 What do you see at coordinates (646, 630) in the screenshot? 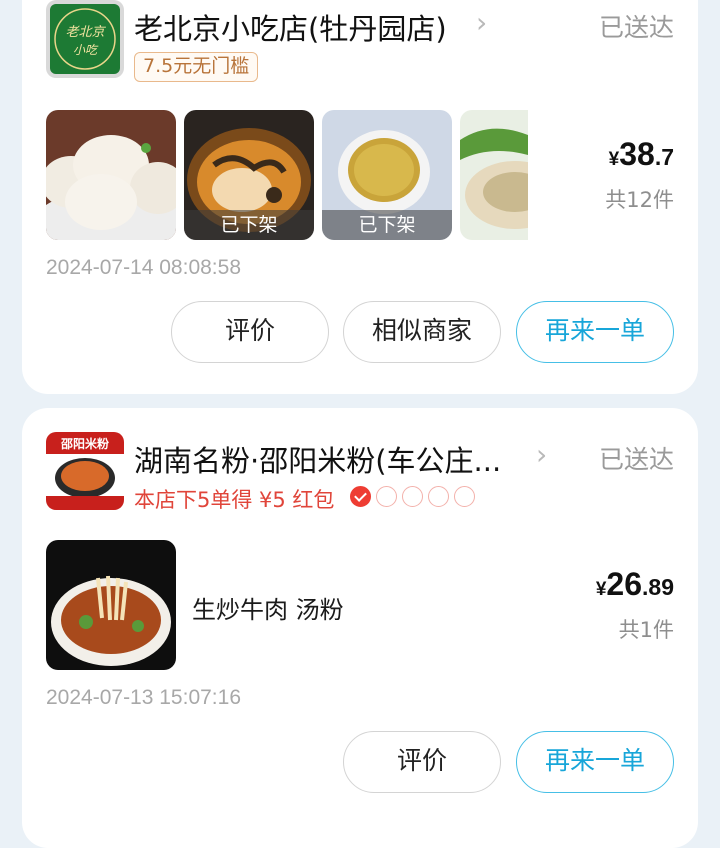
I see `item-count: 共1件` at bounding box center [646, 630].